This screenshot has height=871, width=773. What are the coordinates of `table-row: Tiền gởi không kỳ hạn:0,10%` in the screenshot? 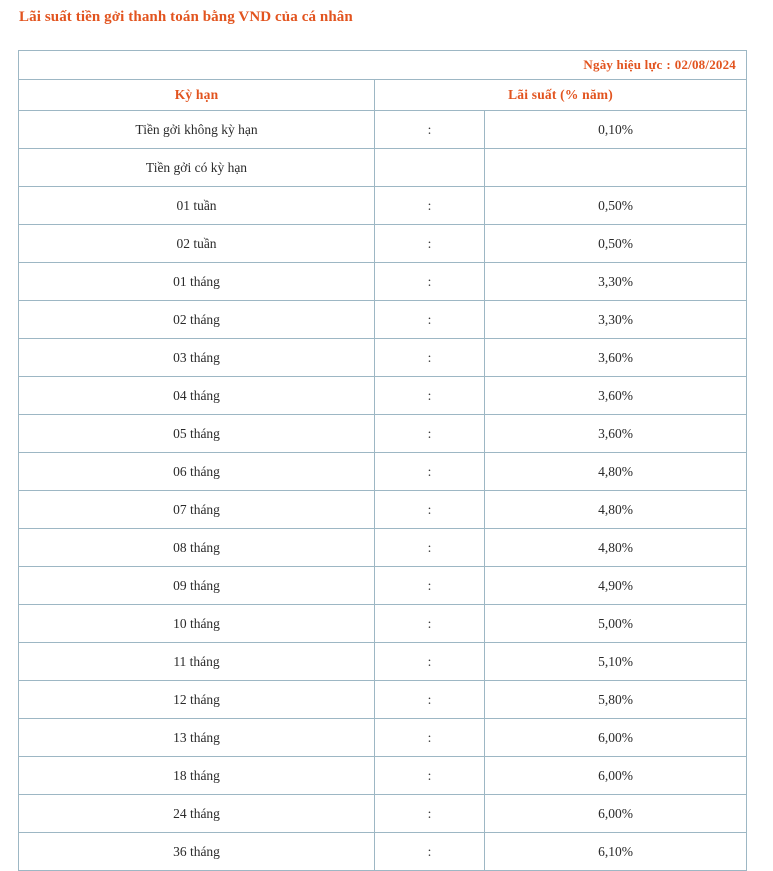 It's located at (382, 129).